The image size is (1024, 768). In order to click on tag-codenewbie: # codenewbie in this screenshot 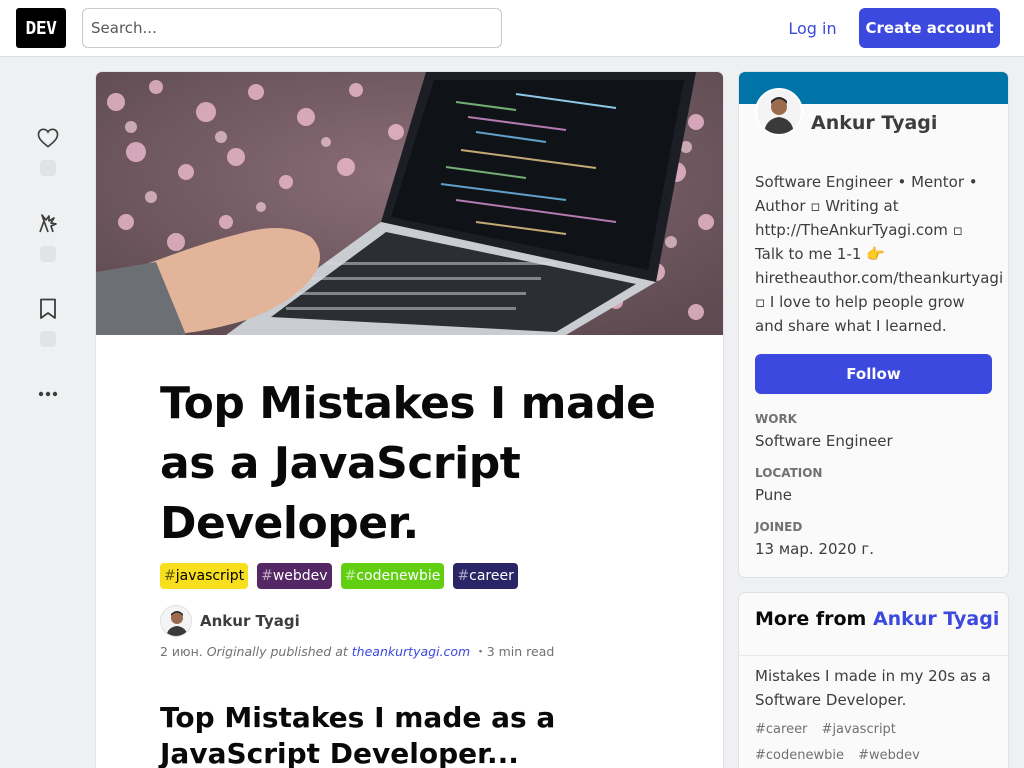, I will do `click(392, 576)`.